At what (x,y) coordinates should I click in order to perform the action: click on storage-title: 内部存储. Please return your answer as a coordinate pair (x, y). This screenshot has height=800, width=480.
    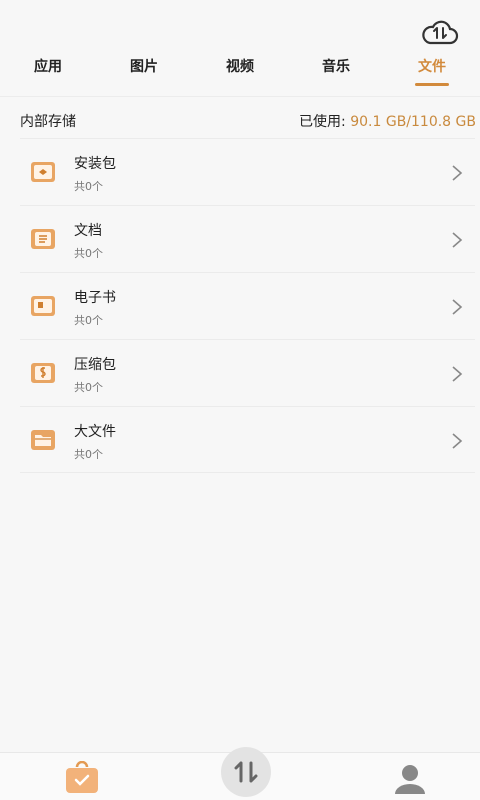
    Looking at the image, I should click on (48, 122).